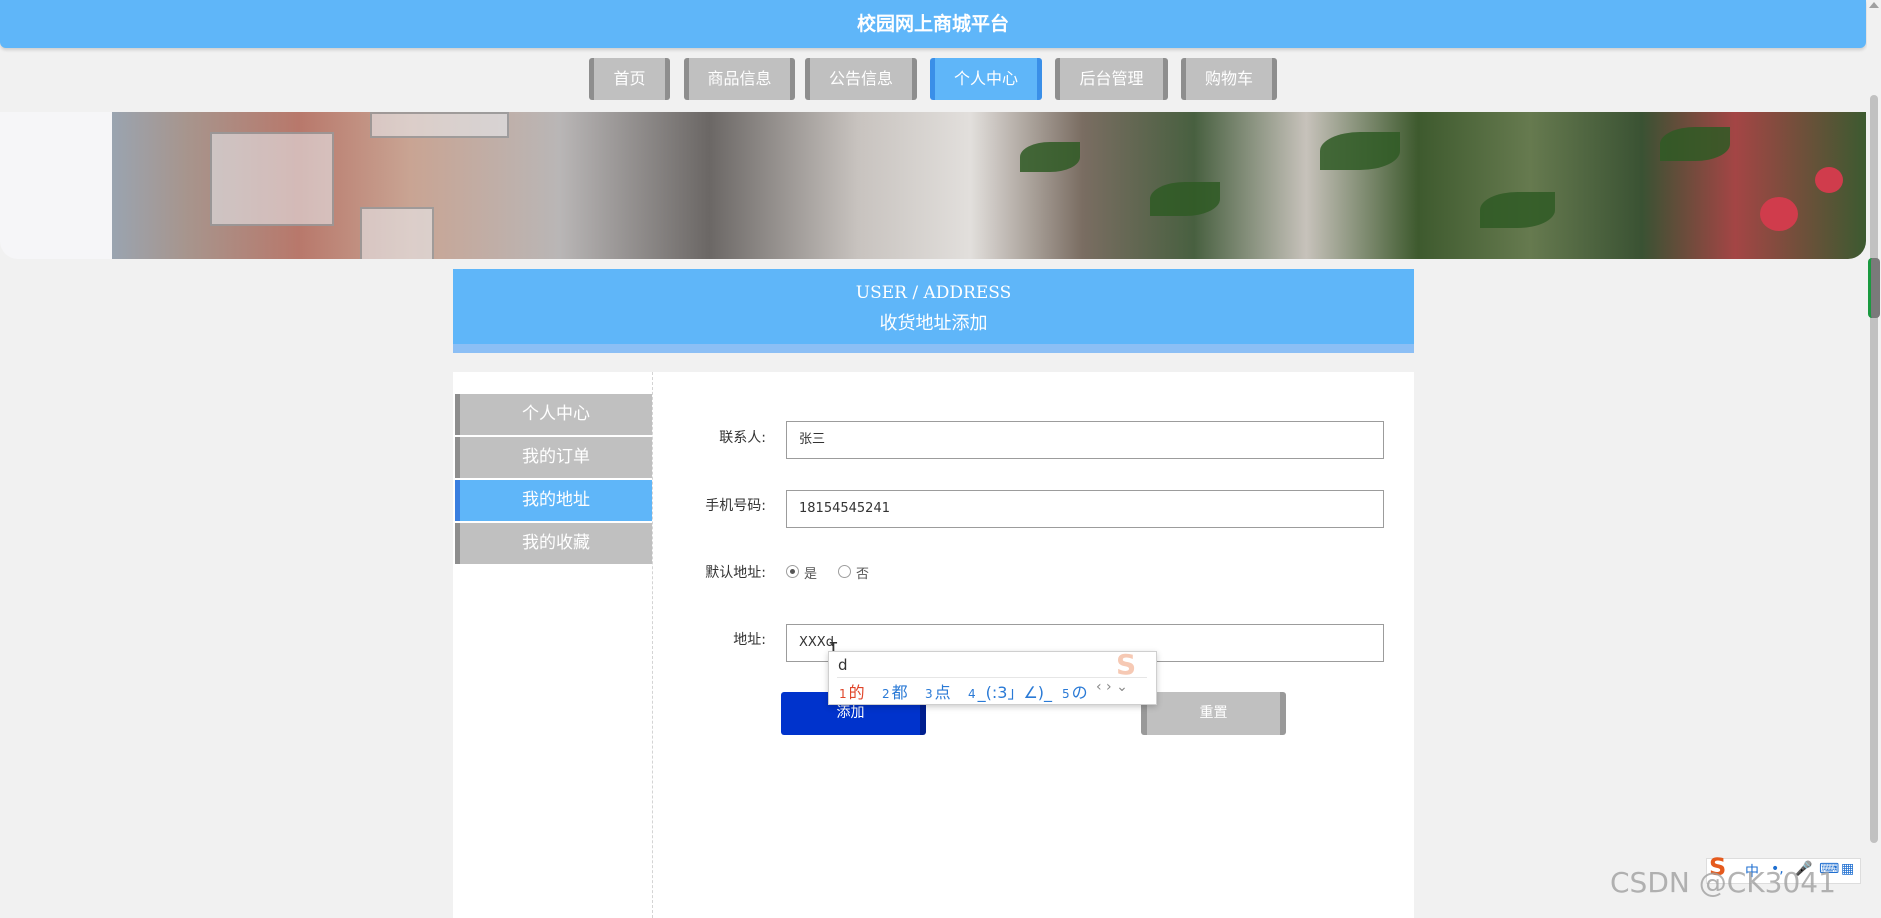  I want to click on ime-candidate-popup: S d 1的 2都 3点 4 _(:3」∠)_ 5の ‹ › ⌄, so click(992, 676).